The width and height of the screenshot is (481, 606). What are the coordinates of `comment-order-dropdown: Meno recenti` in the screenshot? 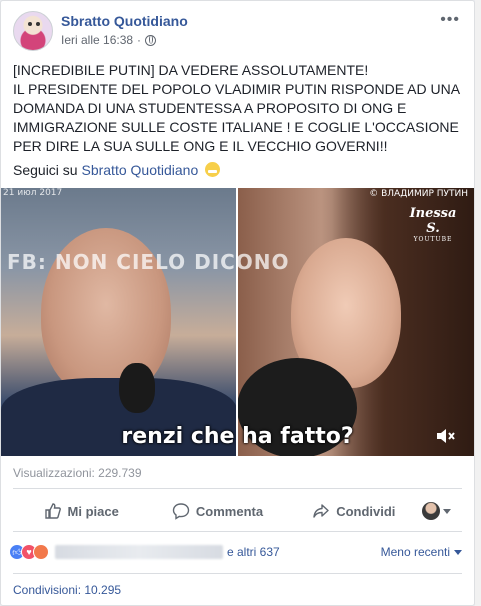 It's located at (421, 552).